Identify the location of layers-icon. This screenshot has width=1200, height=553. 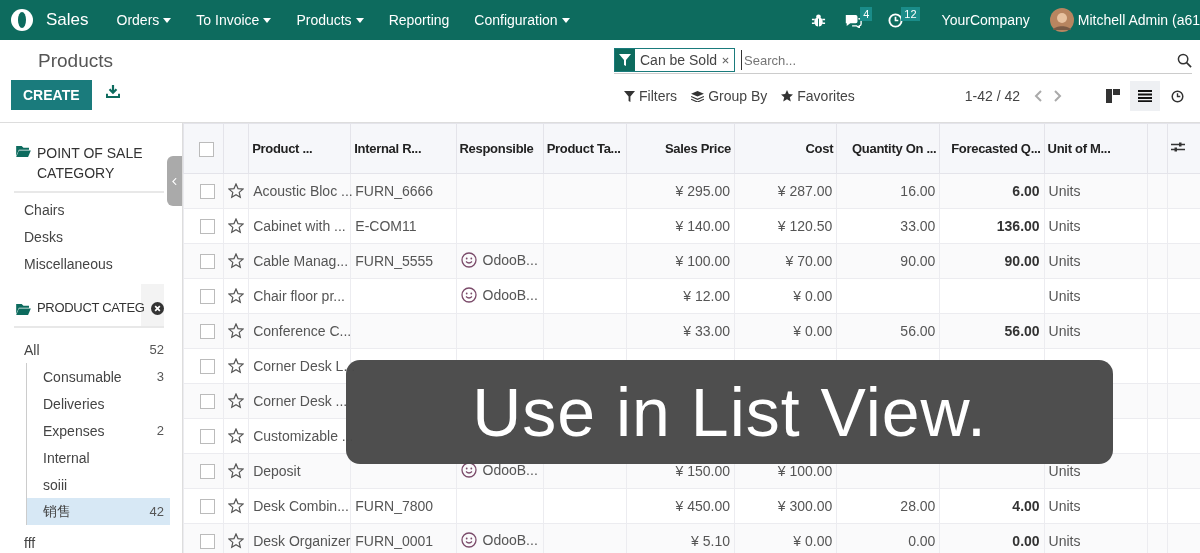
(698, 96).